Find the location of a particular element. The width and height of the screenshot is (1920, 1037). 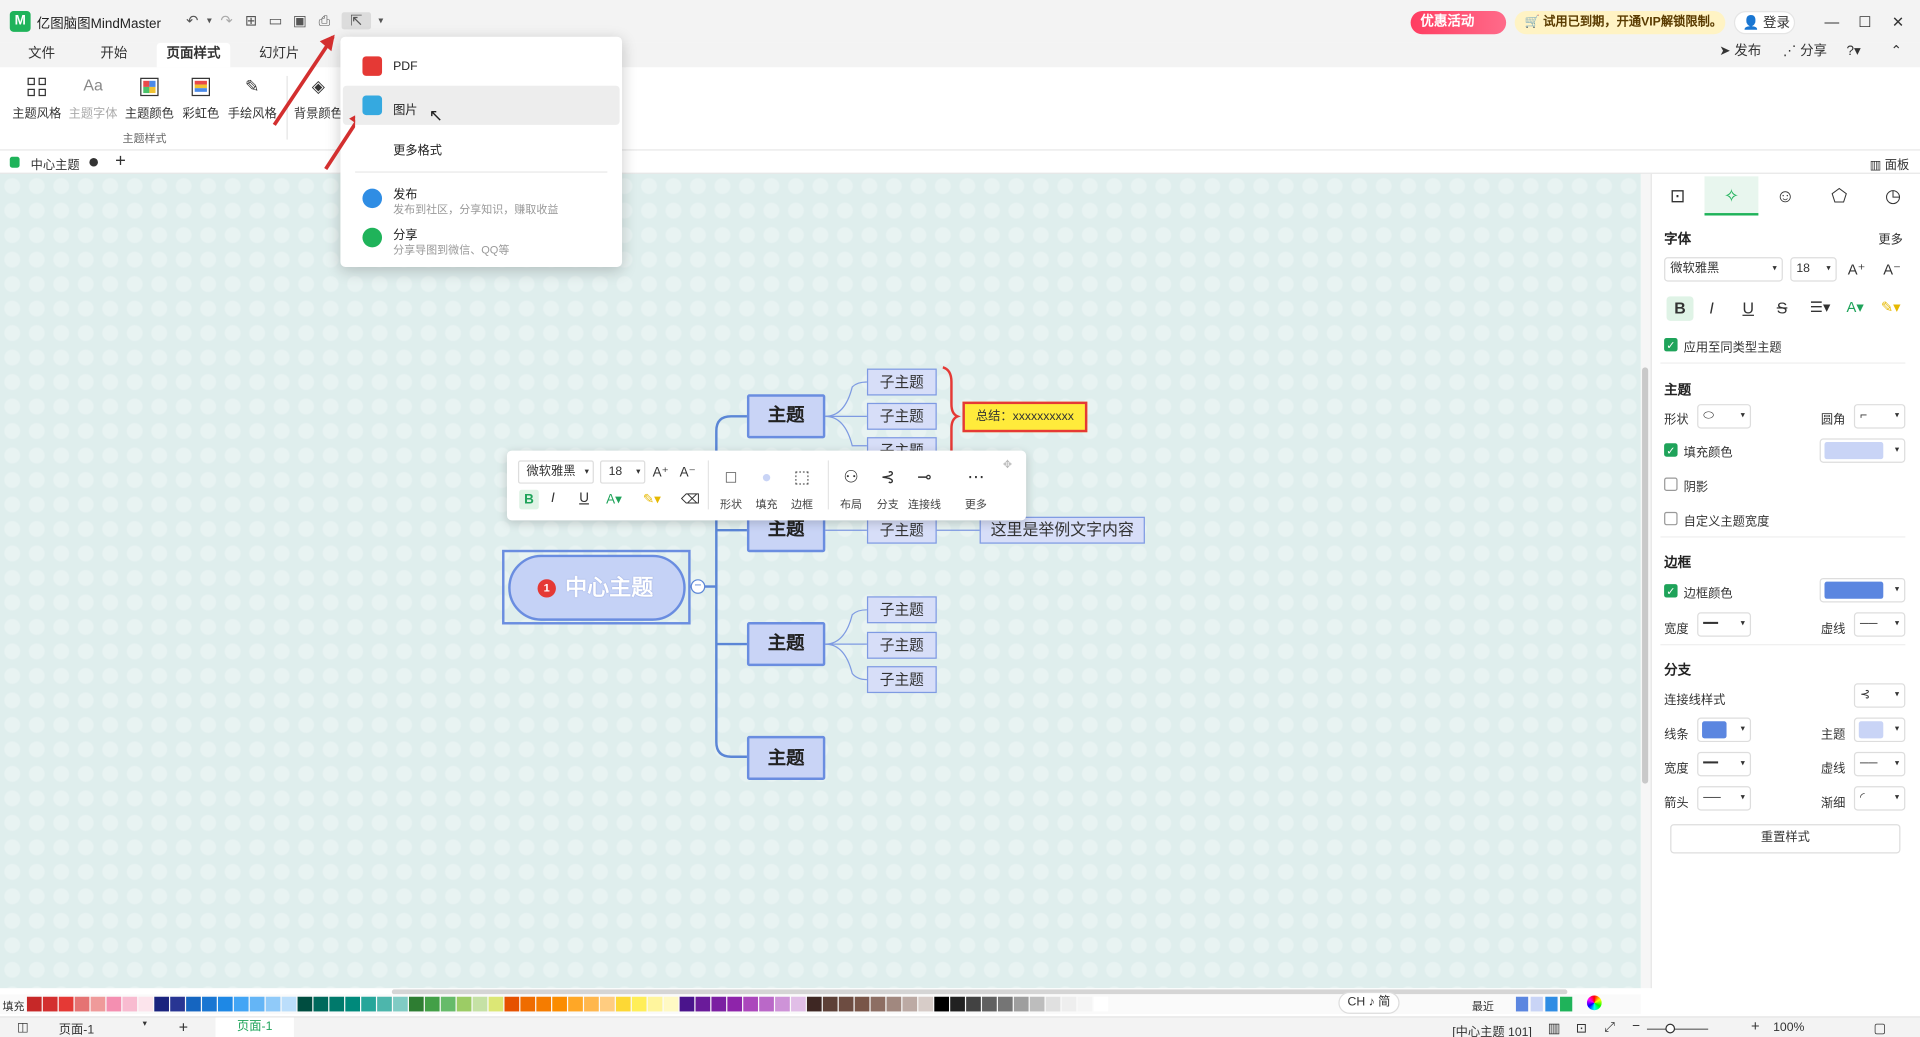

share-button: ⋰ 分享 is located at coordinates (1805, 51).